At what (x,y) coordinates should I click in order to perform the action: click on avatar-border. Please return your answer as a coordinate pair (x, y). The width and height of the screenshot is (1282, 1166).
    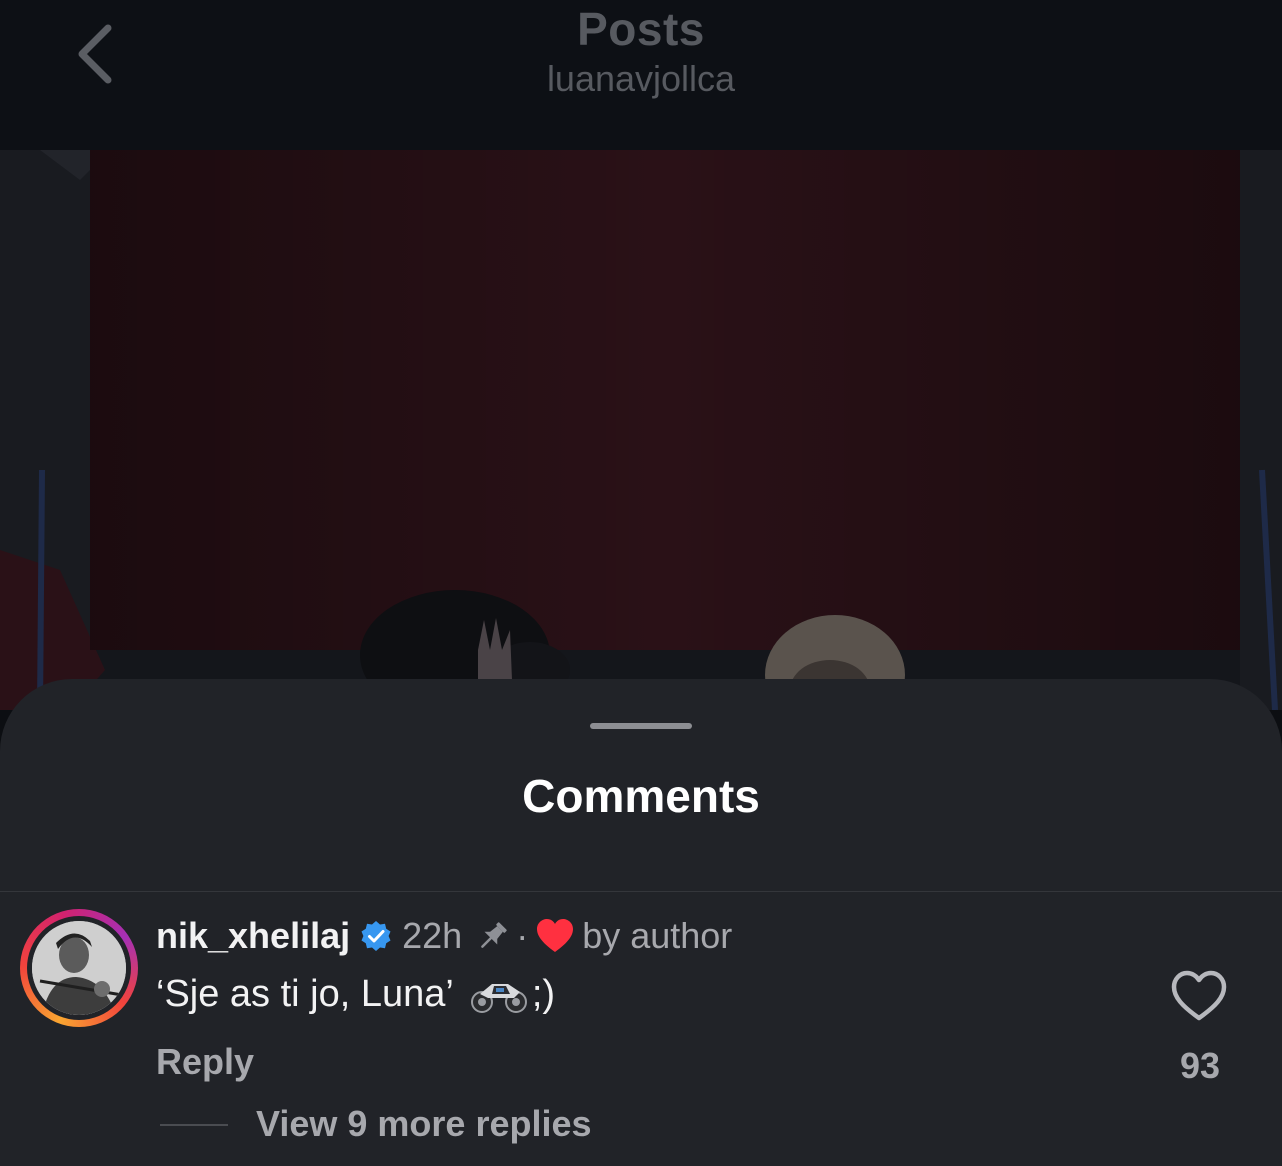
    Looking at the image, I should click on (79, 968).